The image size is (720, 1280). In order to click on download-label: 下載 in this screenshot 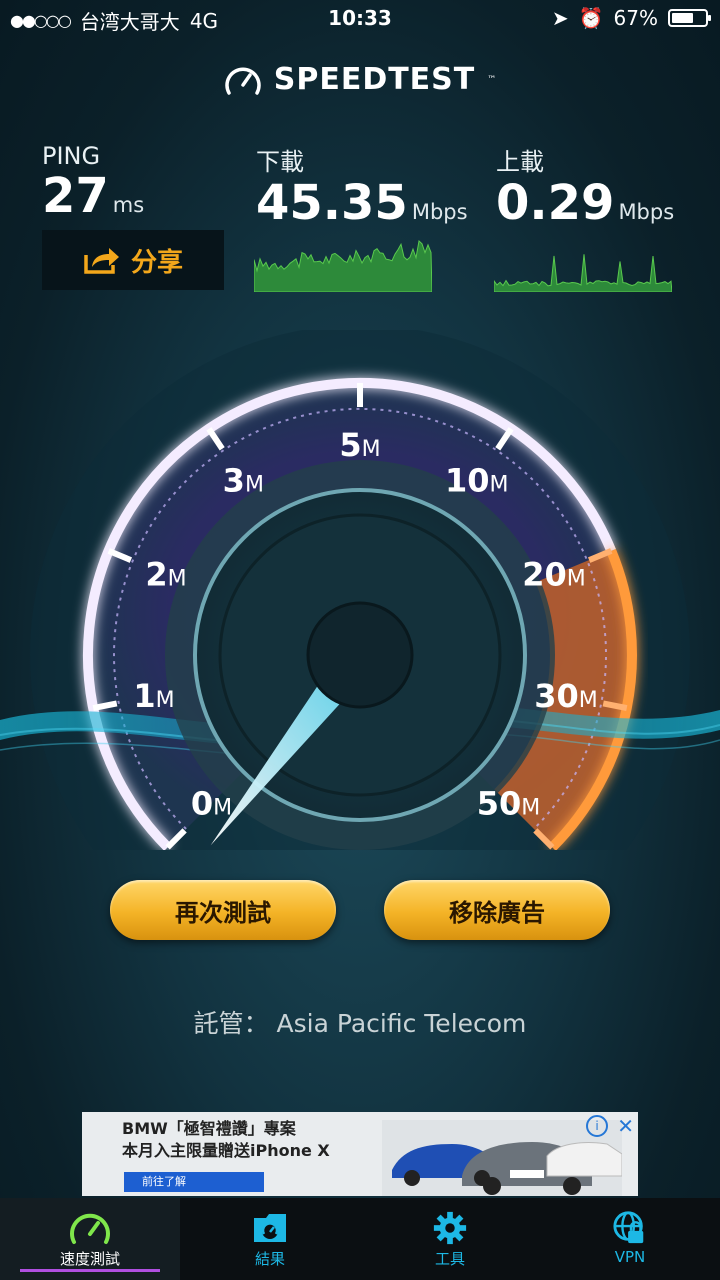, I will do `click(280, 162)`.